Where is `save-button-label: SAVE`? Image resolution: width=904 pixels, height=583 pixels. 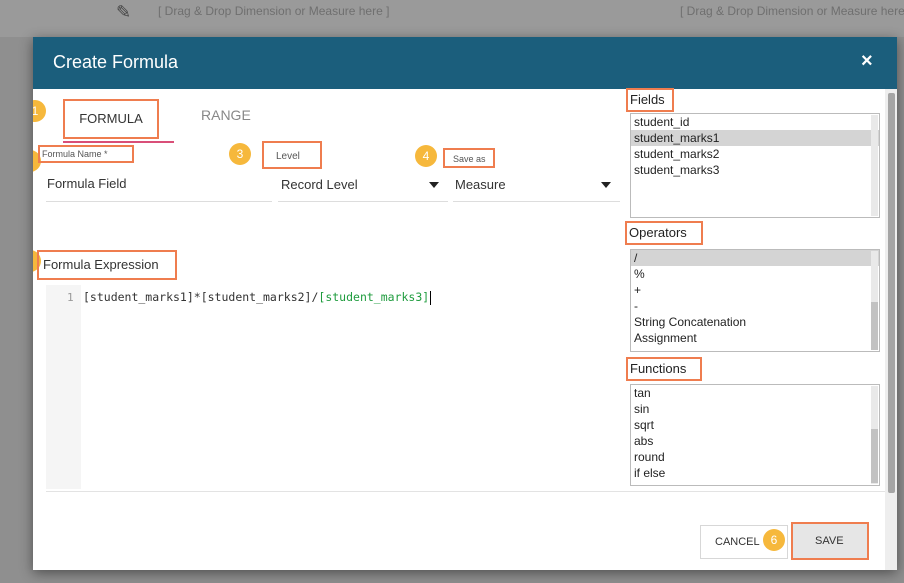 save-button-label: SAVE is located at coordinates (829, 541).